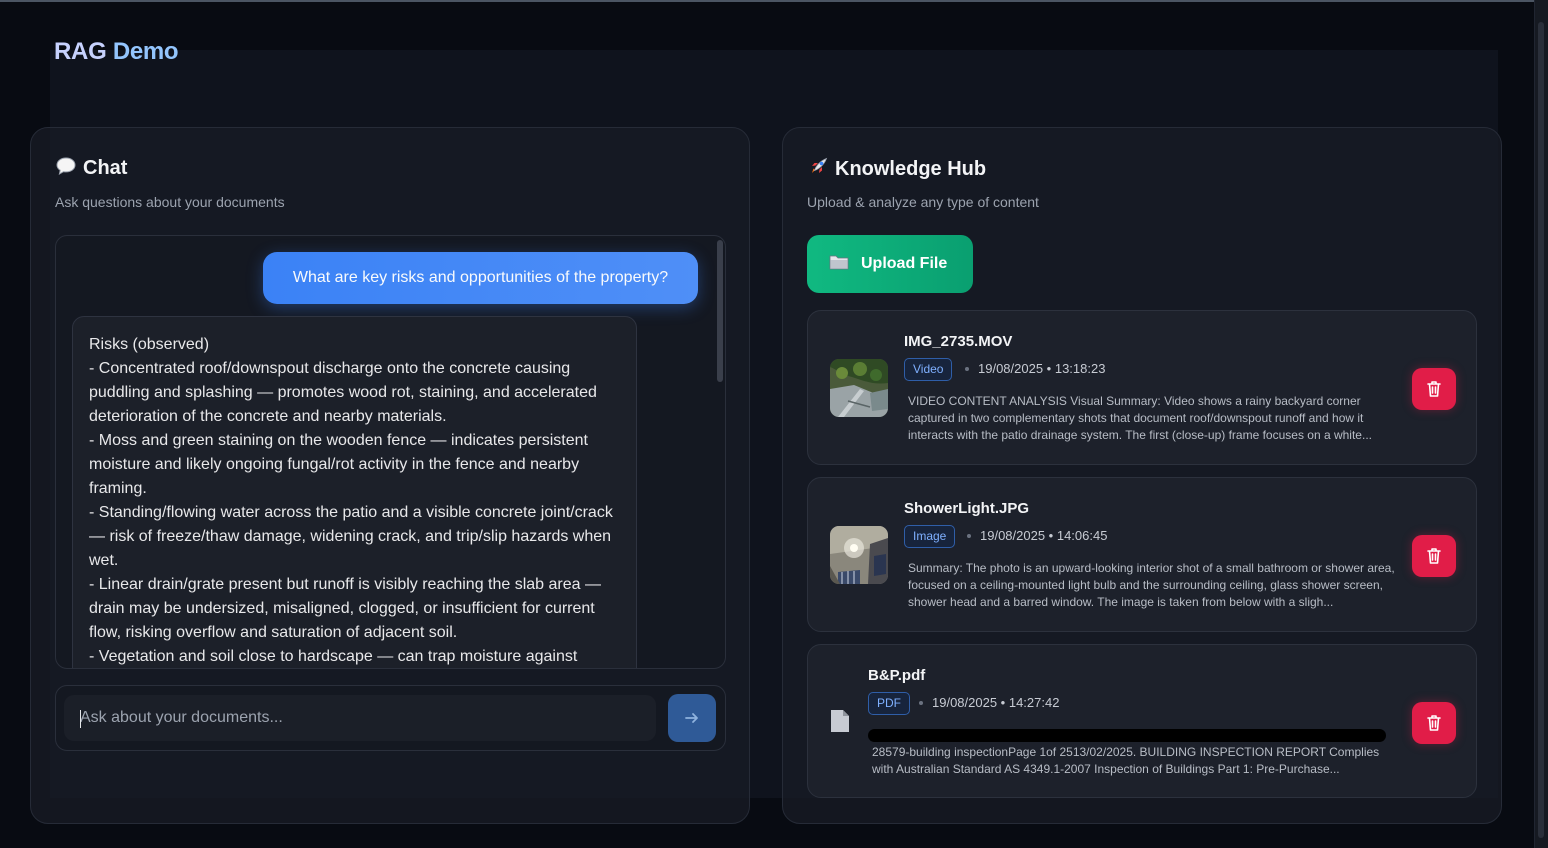  I want to click on video-thumbnail, so click(859, 388).